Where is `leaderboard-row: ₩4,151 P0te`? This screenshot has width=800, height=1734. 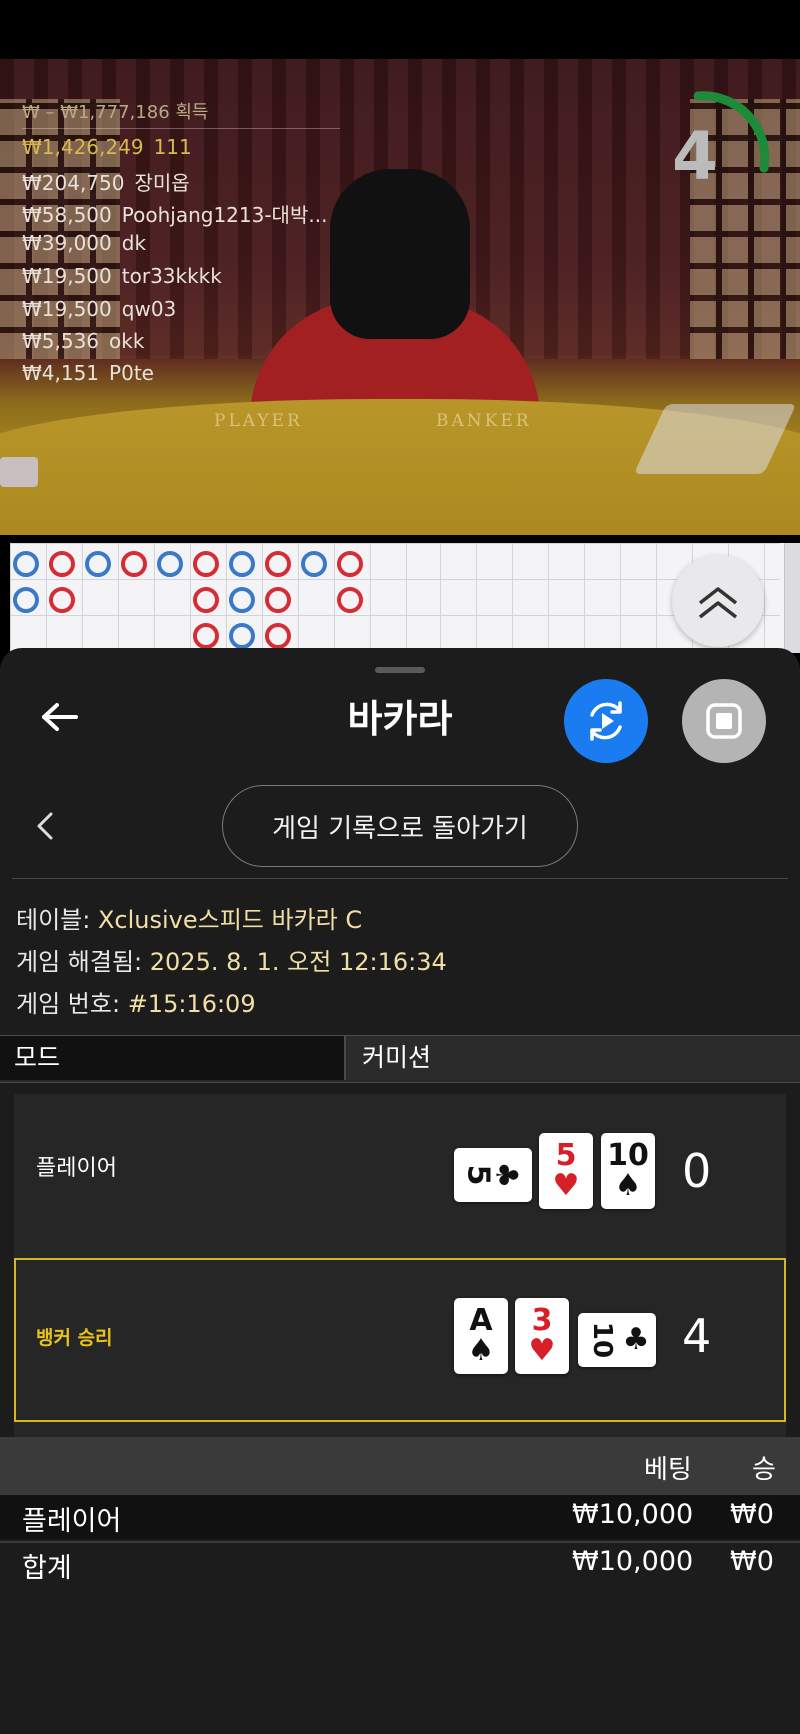 leaderboard-row: ₩4,151 P0te is located at coordinates (88, 373).